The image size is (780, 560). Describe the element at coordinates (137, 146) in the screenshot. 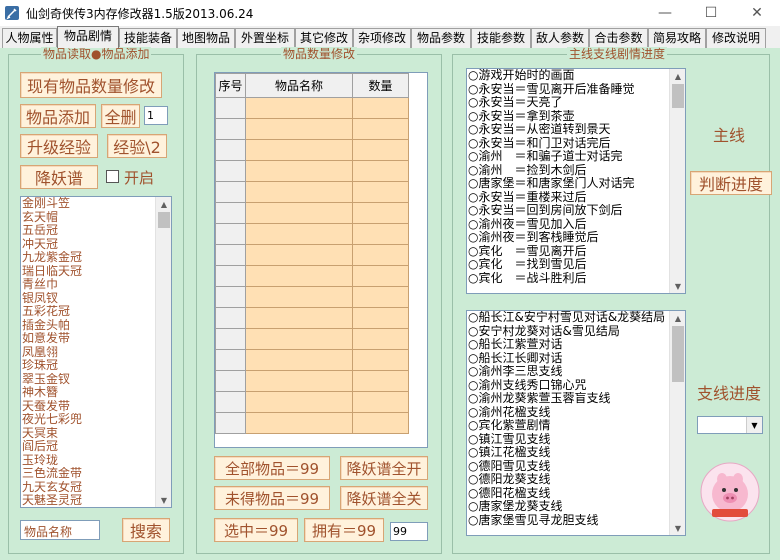

I see `exp-half-button: 经验\2` at that location.